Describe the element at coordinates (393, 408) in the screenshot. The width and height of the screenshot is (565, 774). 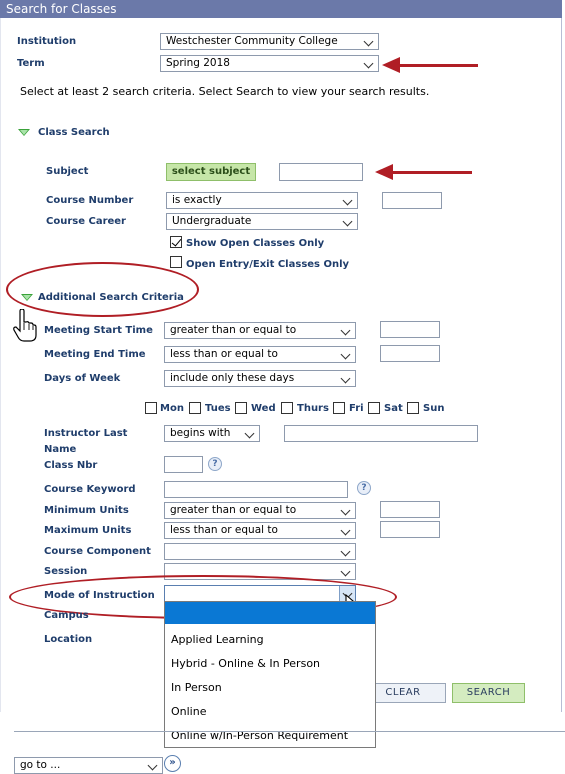
I see `day-label-sat: Sat` at that location.